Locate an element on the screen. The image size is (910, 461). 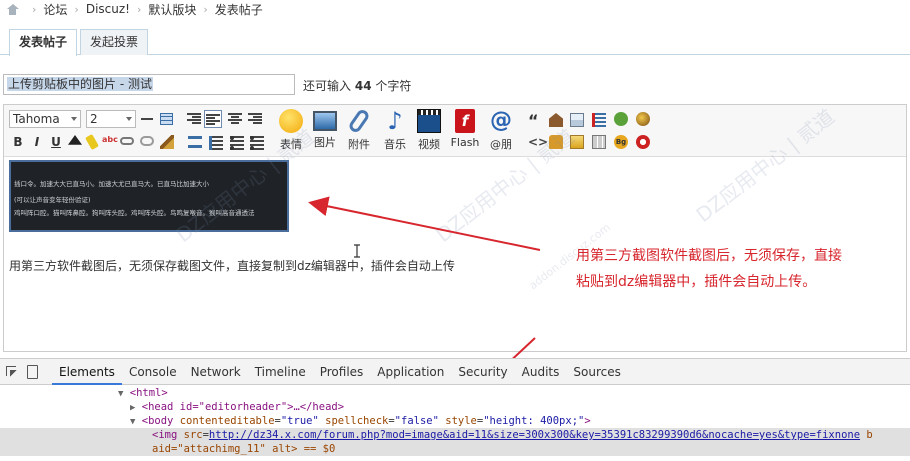
spellcheck-icon: abc is located at coordinates (110, 142).